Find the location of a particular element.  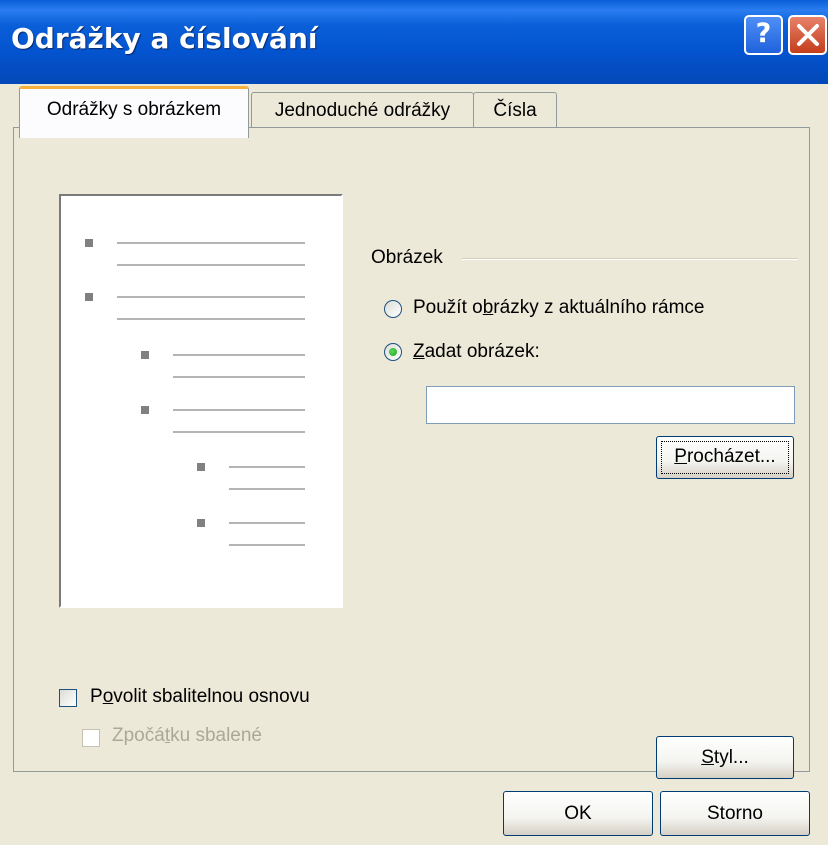

tab-bulleted-pictures: Odrážky s obrázkem is located at coordinates (134, 112).